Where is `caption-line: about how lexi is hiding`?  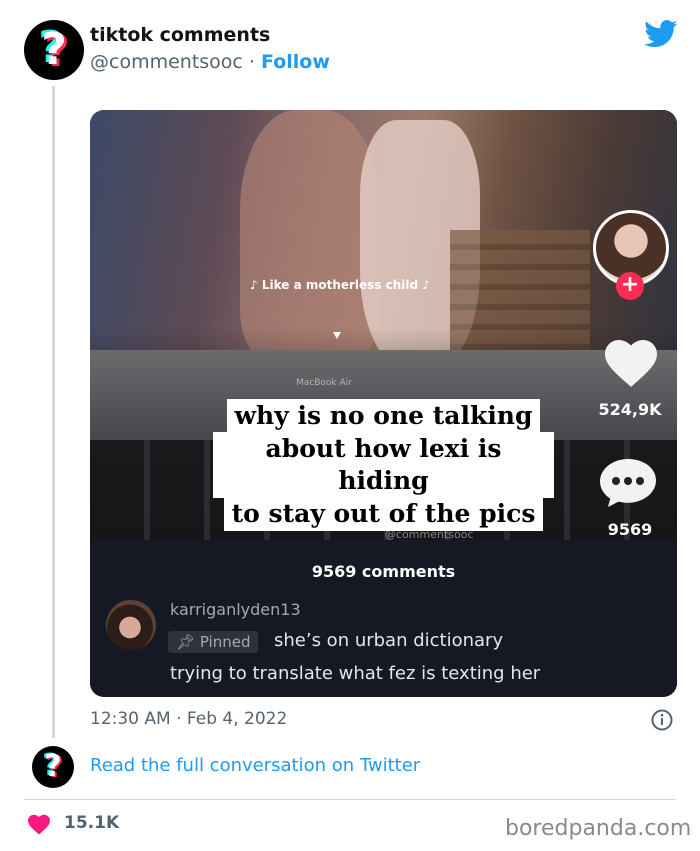
caption-line: about how lexi is hiding is located at coordinates (383, 465).